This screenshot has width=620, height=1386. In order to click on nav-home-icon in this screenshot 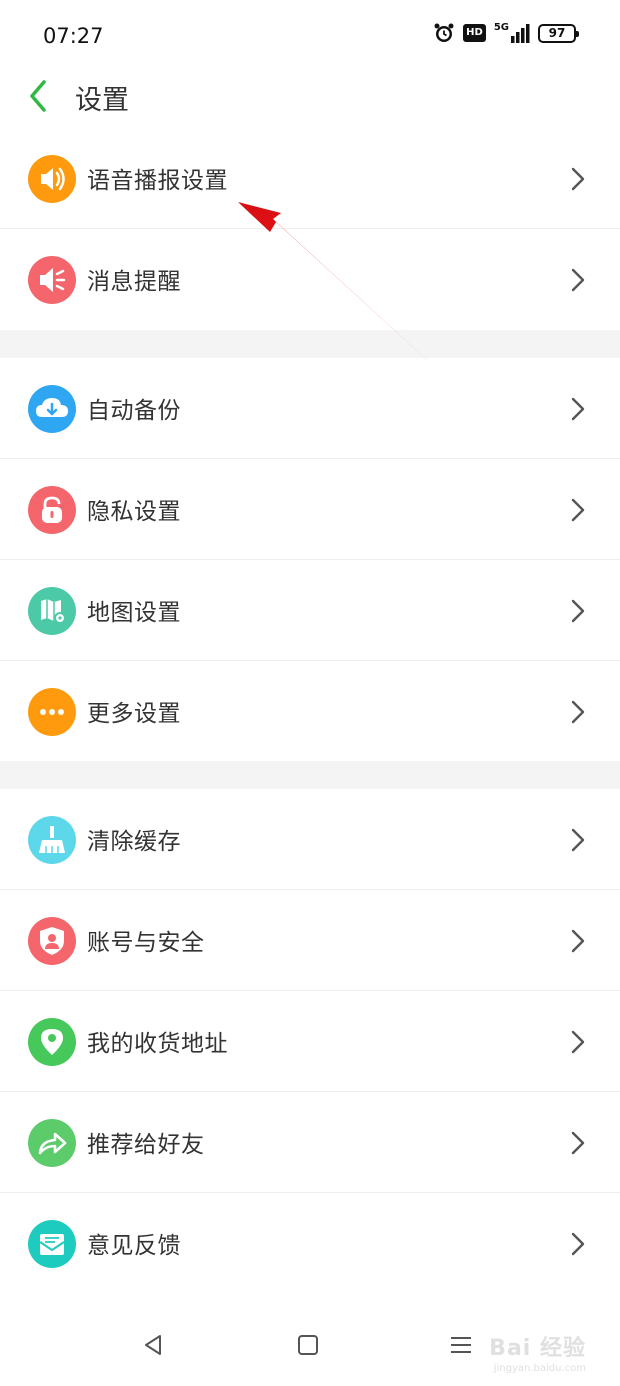, I will do `click(308, 1345)`.